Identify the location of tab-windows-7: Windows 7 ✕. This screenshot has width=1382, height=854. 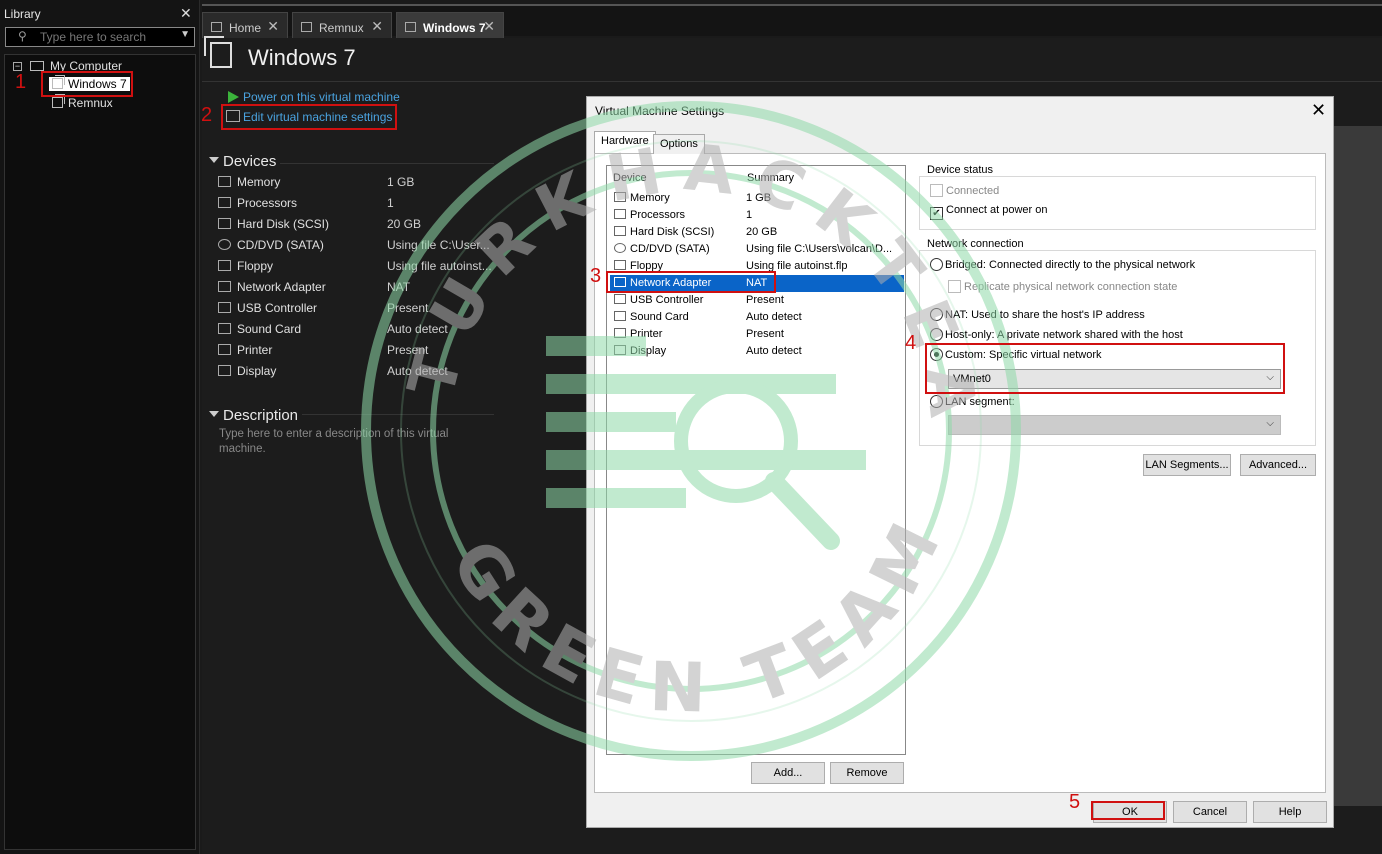
(450, 26).